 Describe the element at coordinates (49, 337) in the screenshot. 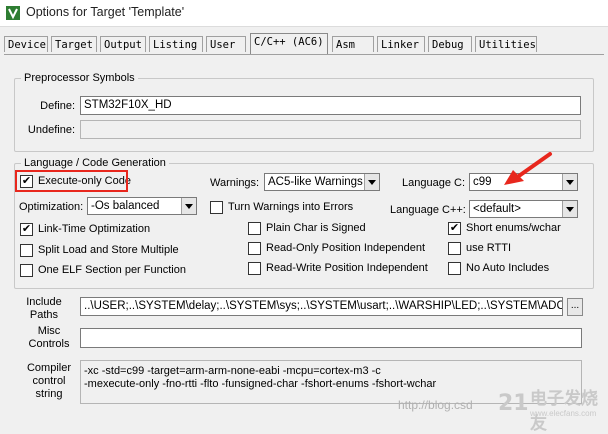

I see `misc-controls-label: Misc Controls` at that location.